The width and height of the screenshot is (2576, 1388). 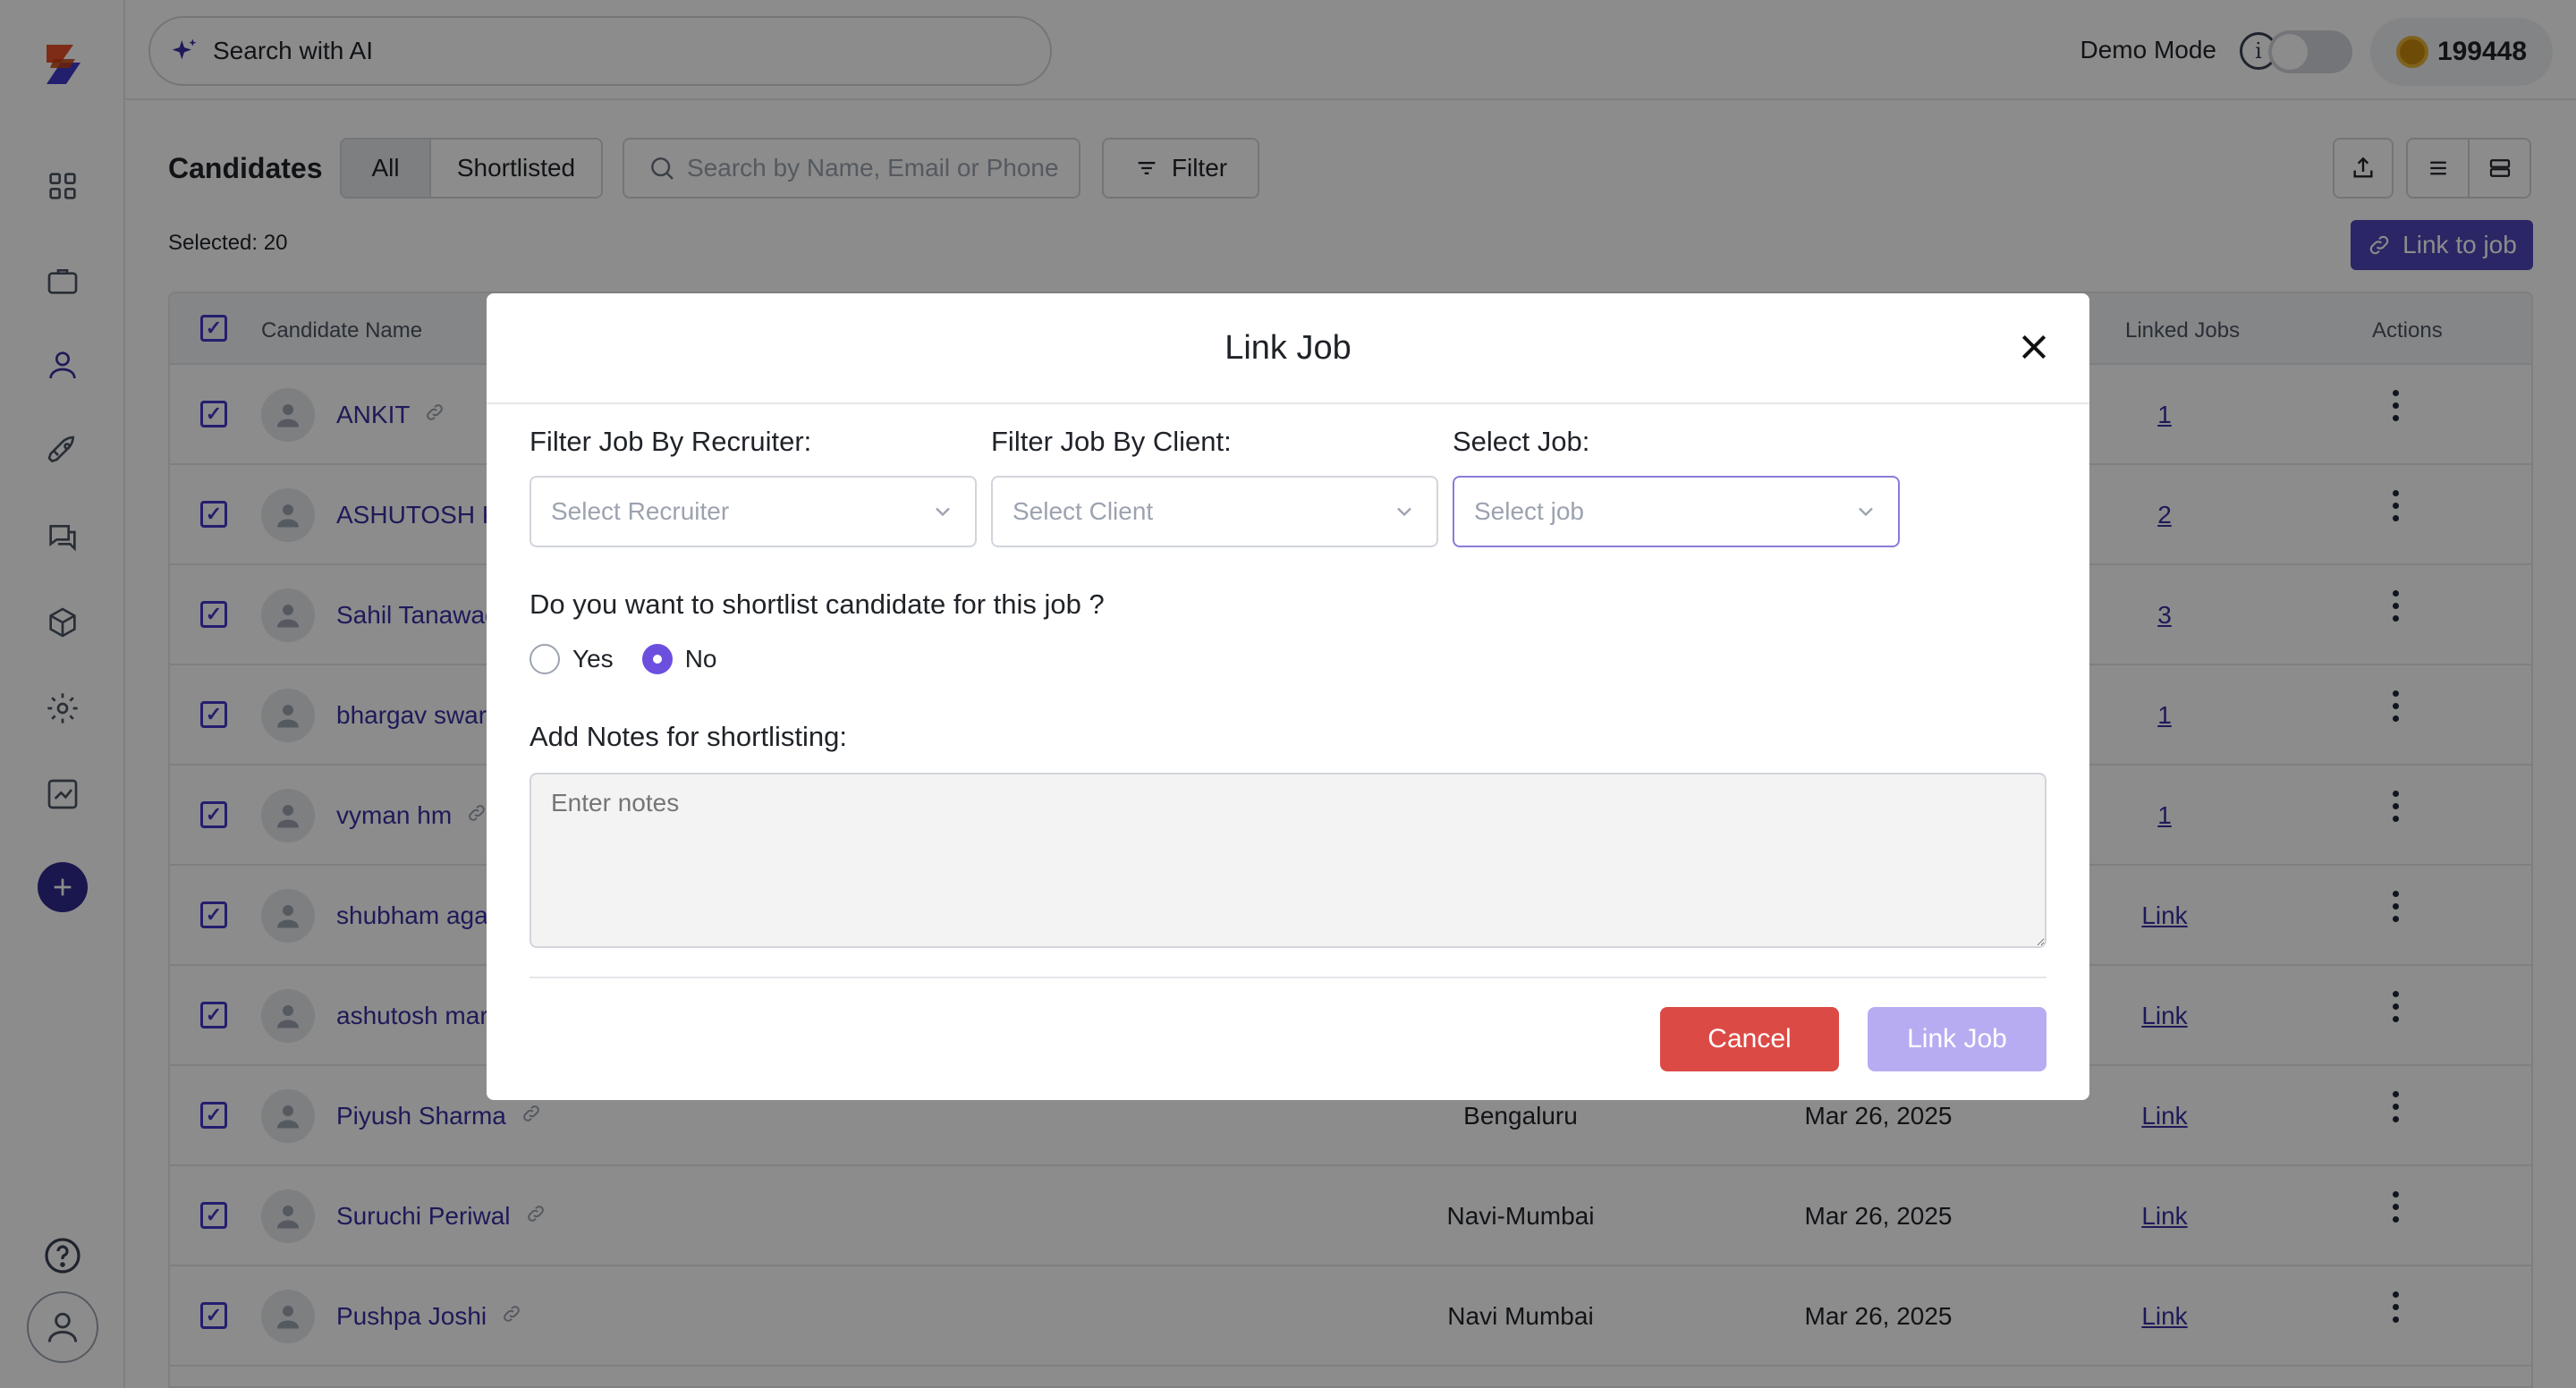 I want to click on radio-yes, so click(x=545, y=659).